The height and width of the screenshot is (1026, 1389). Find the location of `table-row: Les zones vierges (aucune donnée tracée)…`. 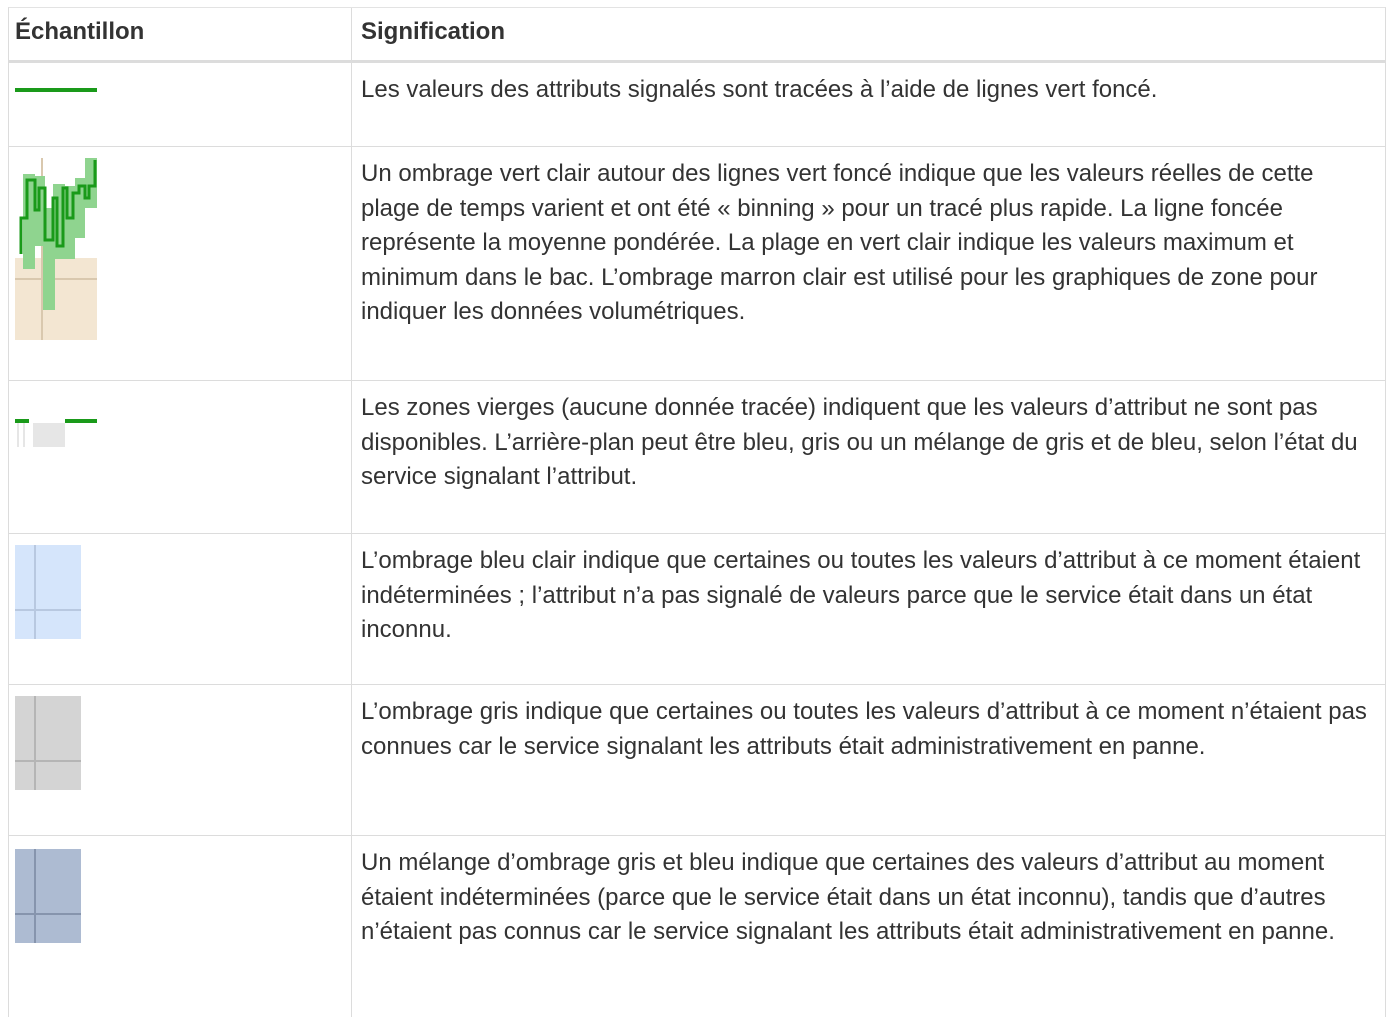

table-row: Les zones vierges (aucune donnée tracée)… is located at coordinates (697, 457).